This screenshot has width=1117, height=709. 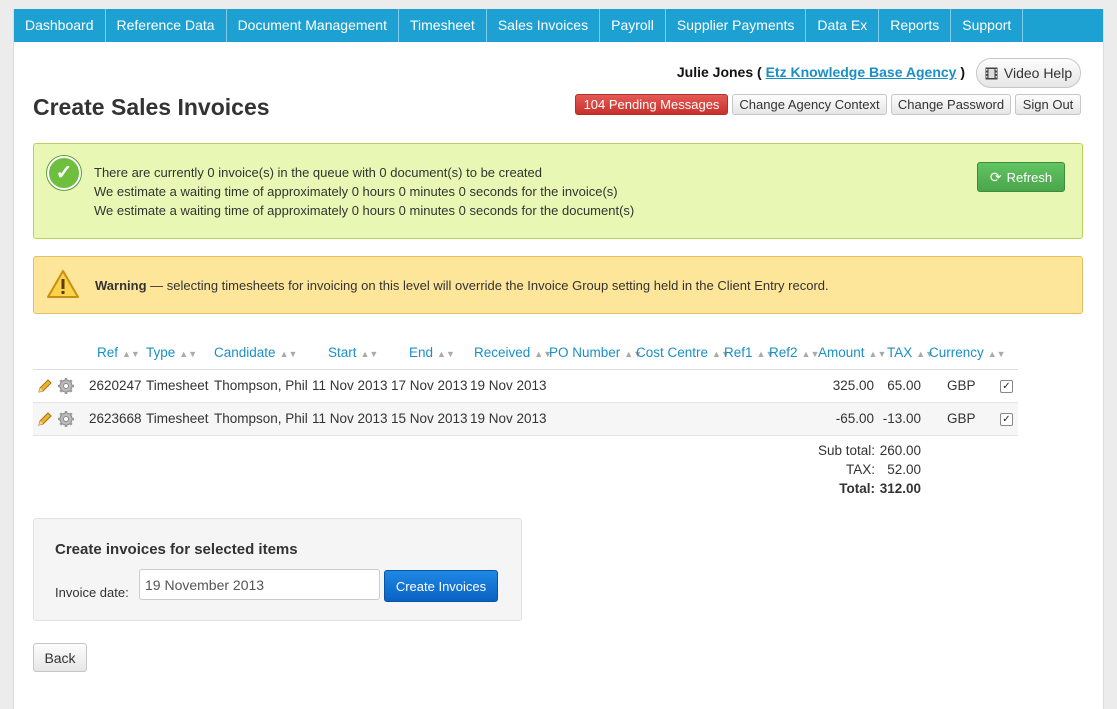 I want to click on change-password-button: Change Password, so click(x=951, y=104).